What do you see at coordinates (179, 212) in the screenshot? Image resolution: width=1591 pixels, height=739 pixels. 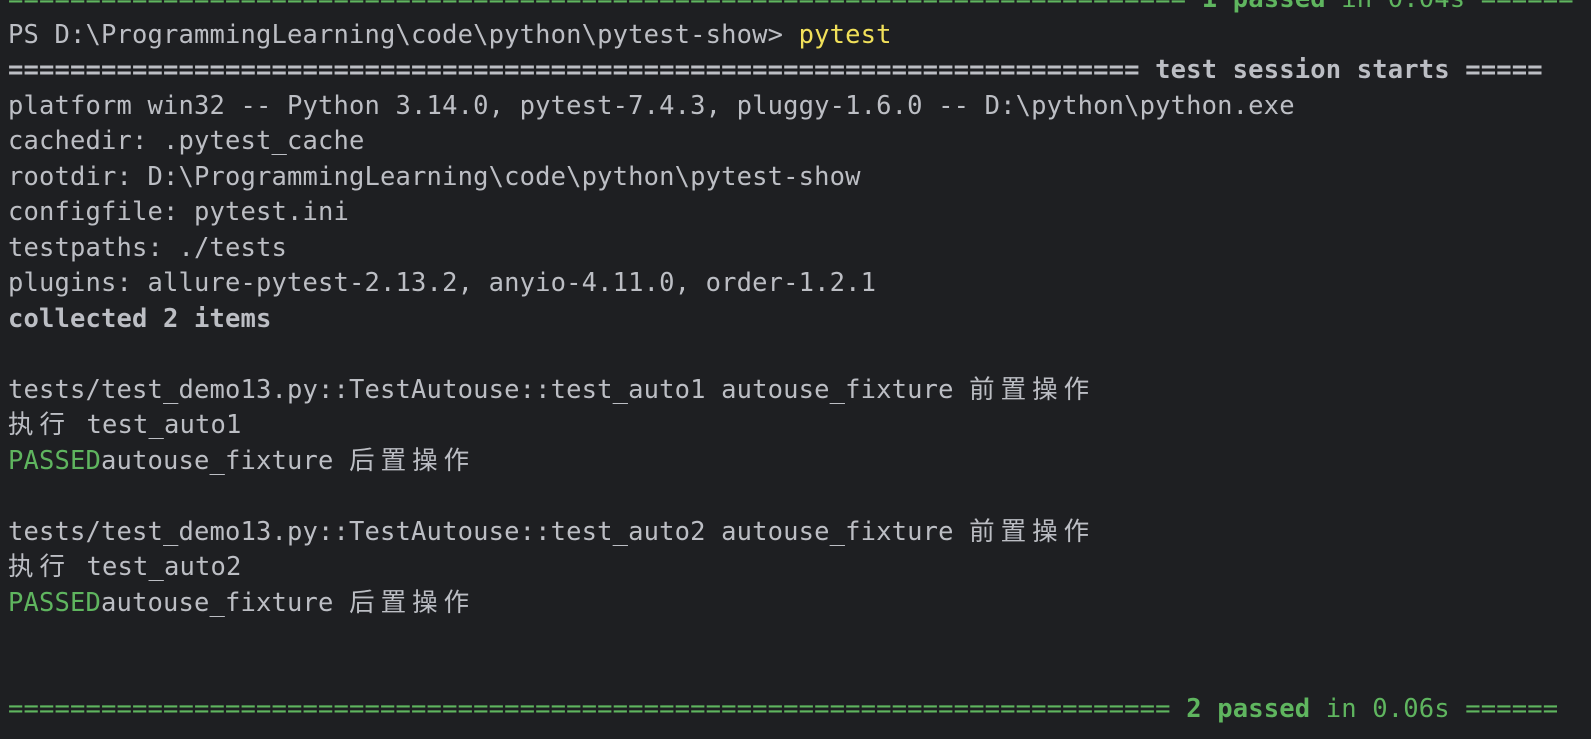 I see `configfile-line: configfile: pytest.ini` at bounding box center [179, 212].